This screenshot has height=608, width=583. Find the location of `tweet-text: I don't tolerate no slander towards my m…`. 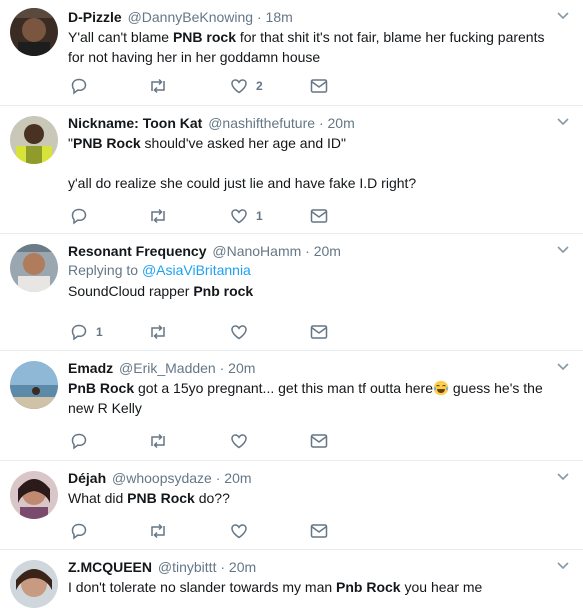

tweet-text: I don't tolerate no slander towards my m… is located at coordinates (308, 587).